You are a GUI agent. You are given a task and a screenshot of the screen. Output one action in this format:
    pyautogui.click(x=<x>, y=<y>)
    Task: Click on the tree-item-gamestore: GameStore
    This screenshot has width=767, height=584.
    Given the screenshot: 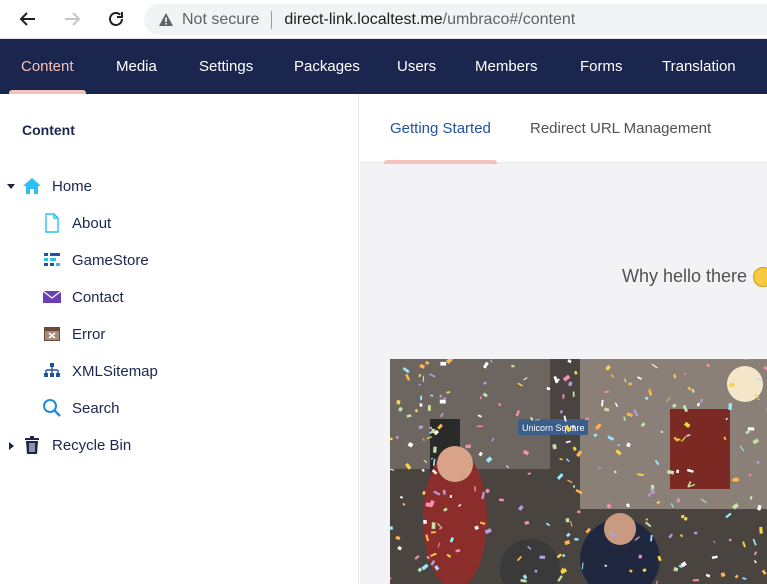 What is the action you would take?
    pyautogui.click(x=95, y=260)
    